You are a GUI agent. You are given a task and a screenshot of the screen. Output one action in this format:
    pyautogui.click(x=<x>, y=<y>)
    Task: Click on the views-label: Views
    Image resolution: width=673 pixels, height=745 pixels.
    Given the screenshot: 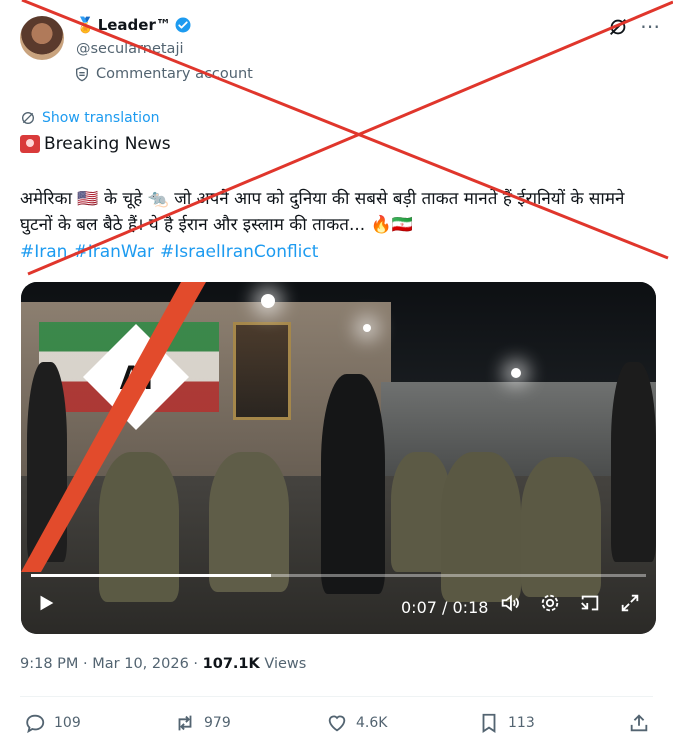 What is the action you would take?
    pyautogui.click(x=285, y=664)
    